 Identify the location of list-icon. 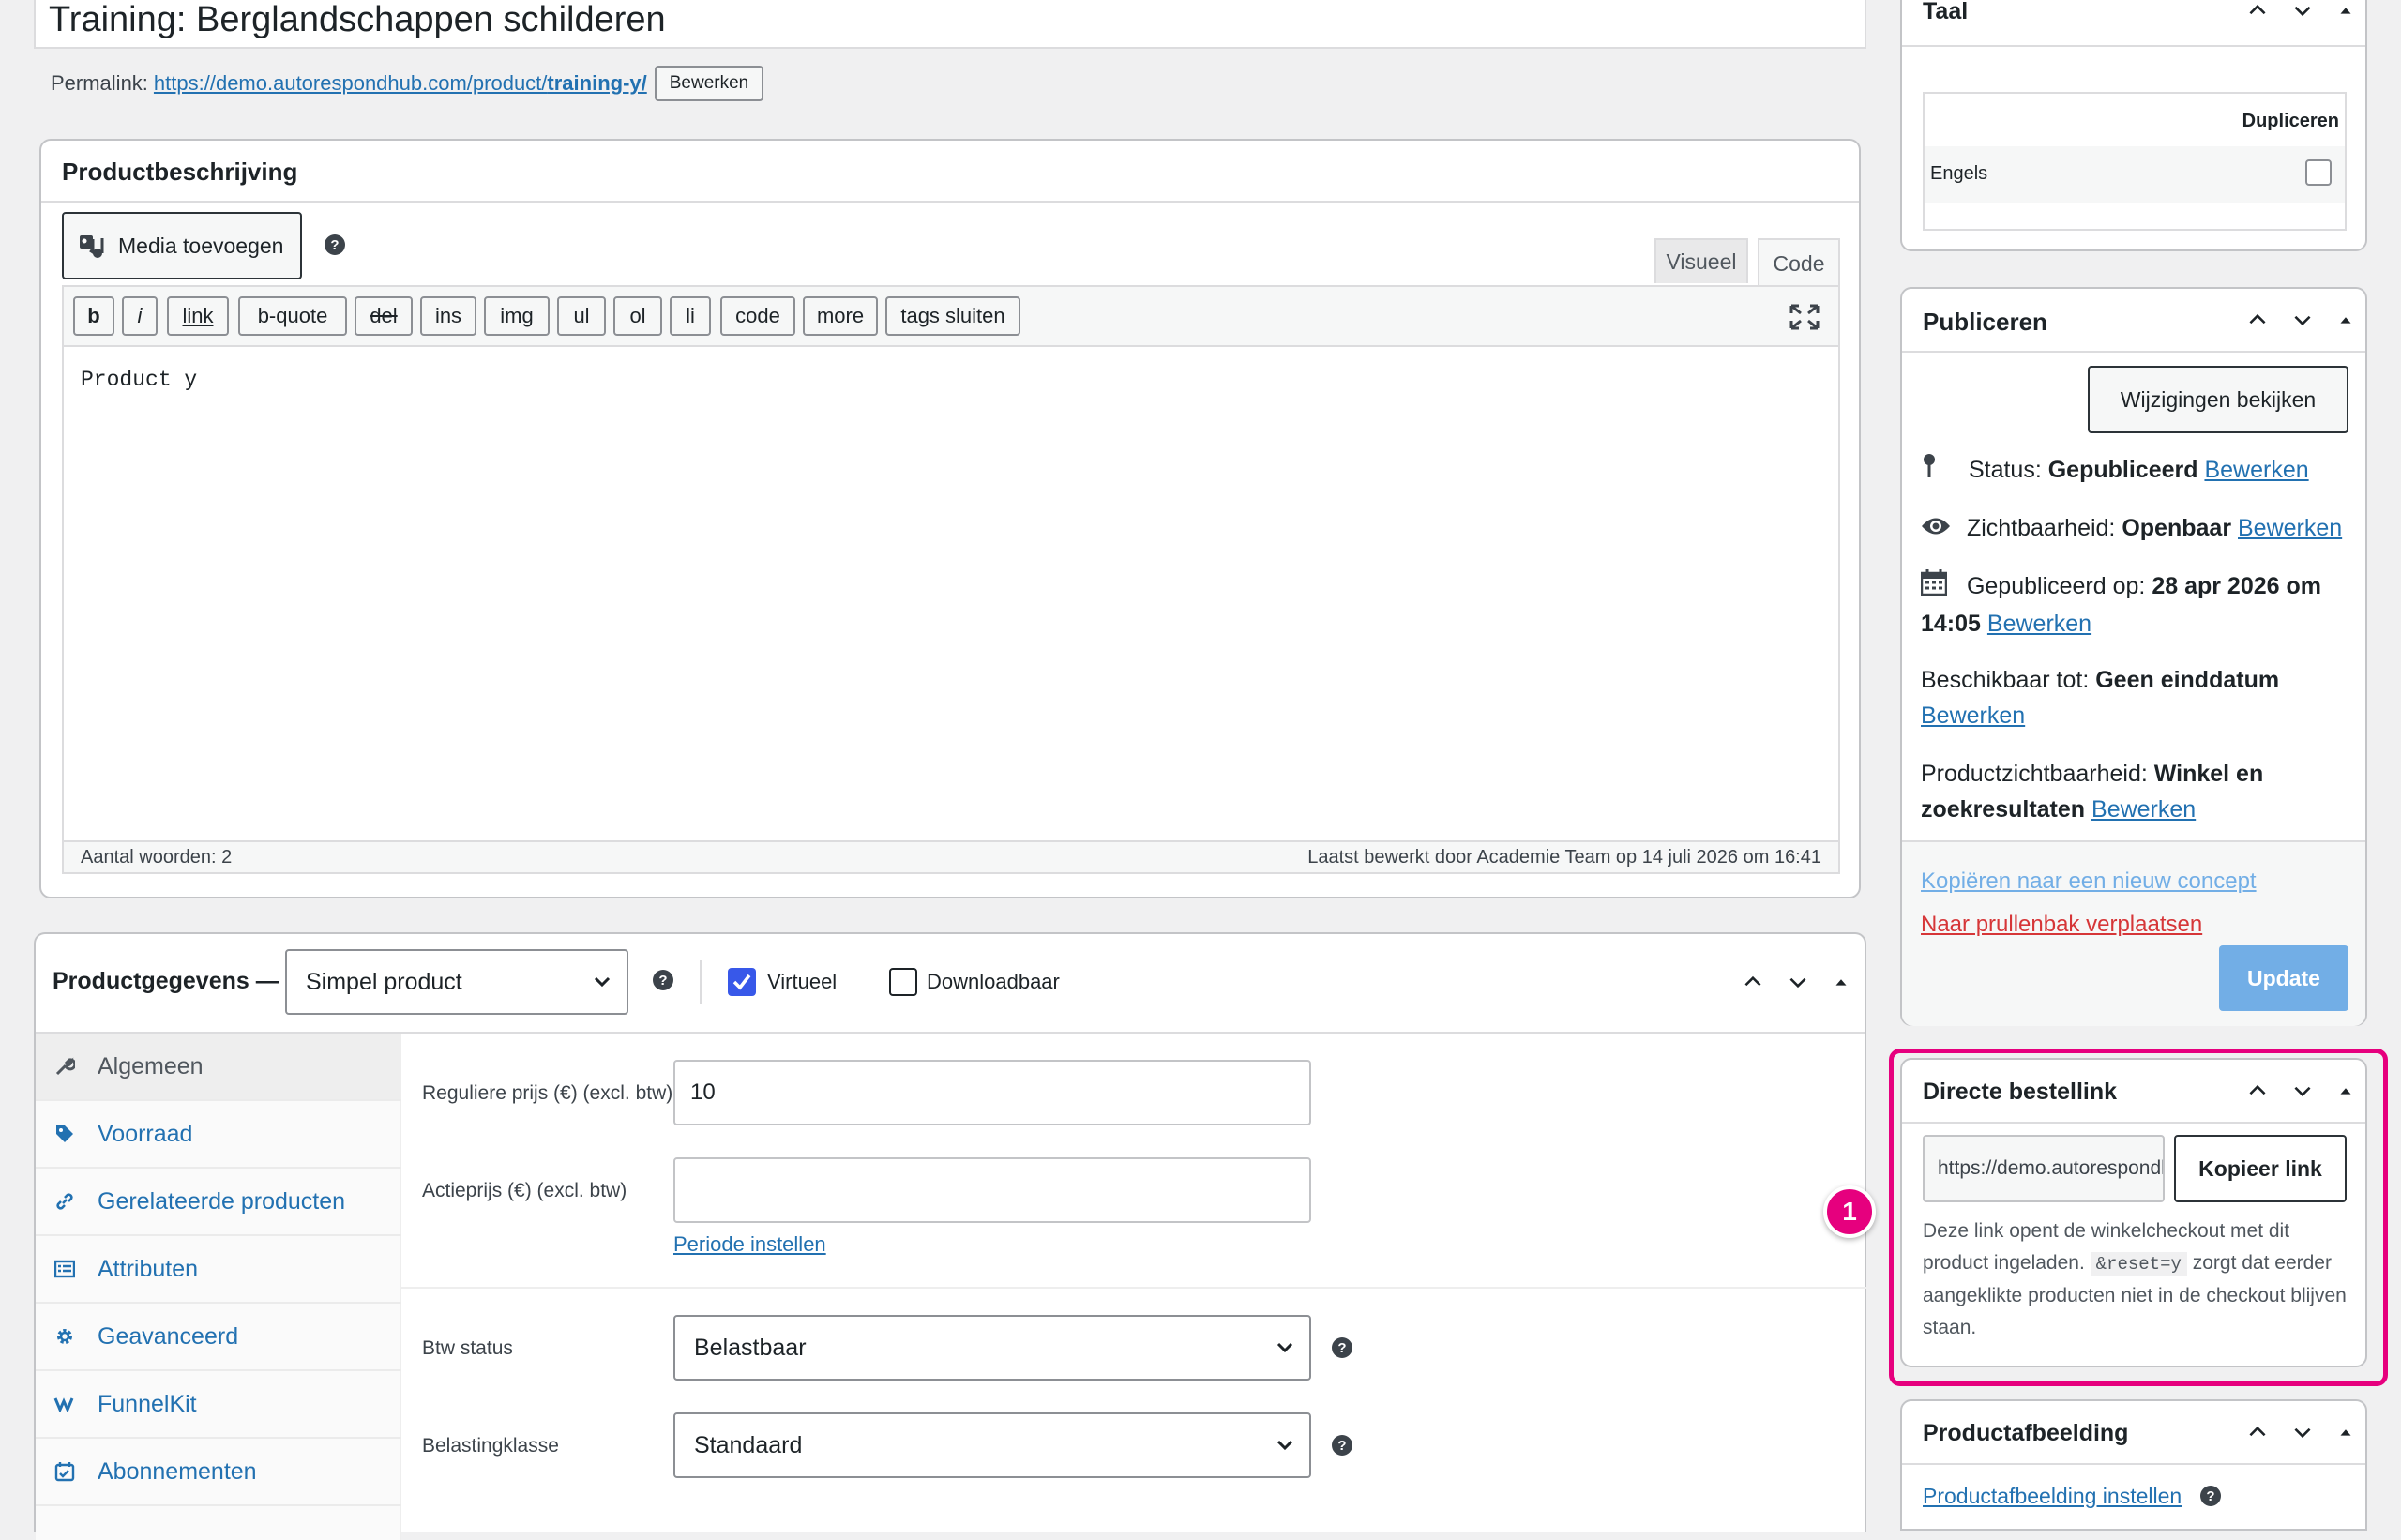
(65, 1269).